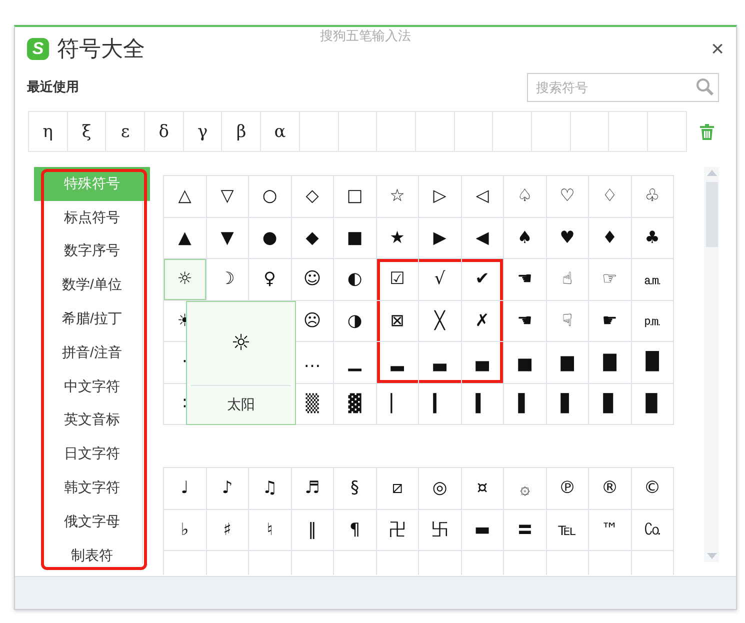 The image size is (745, 623). Describe the element at coordinates (355, 279) in the screenshot. I see `symbol-cell: ◐` at that location.